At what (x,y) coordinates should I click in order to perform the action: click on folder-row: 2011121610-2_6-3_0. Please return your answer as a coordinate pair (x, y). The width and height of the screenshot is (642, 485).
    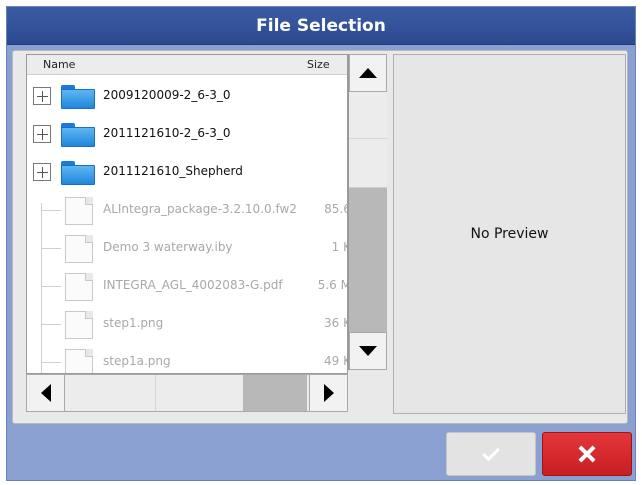
    Looking at the image, I should click on (187, 134).